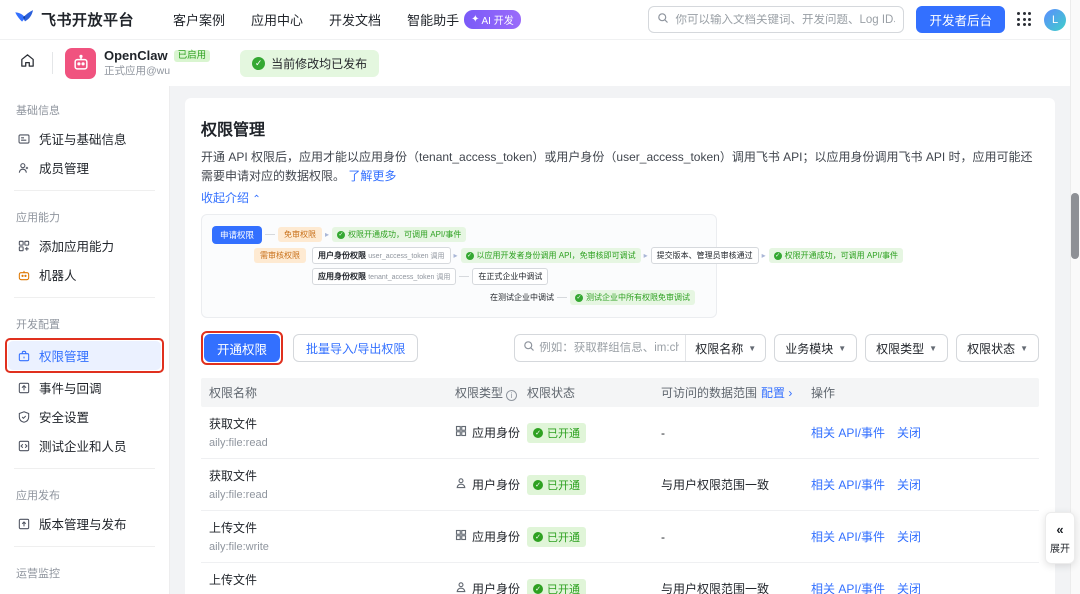 The height and width of the screenshot is (594, 1080). Describe the element at coordinates (1075, 297) in the screenshot. I see `scrollbar-track` at that location.